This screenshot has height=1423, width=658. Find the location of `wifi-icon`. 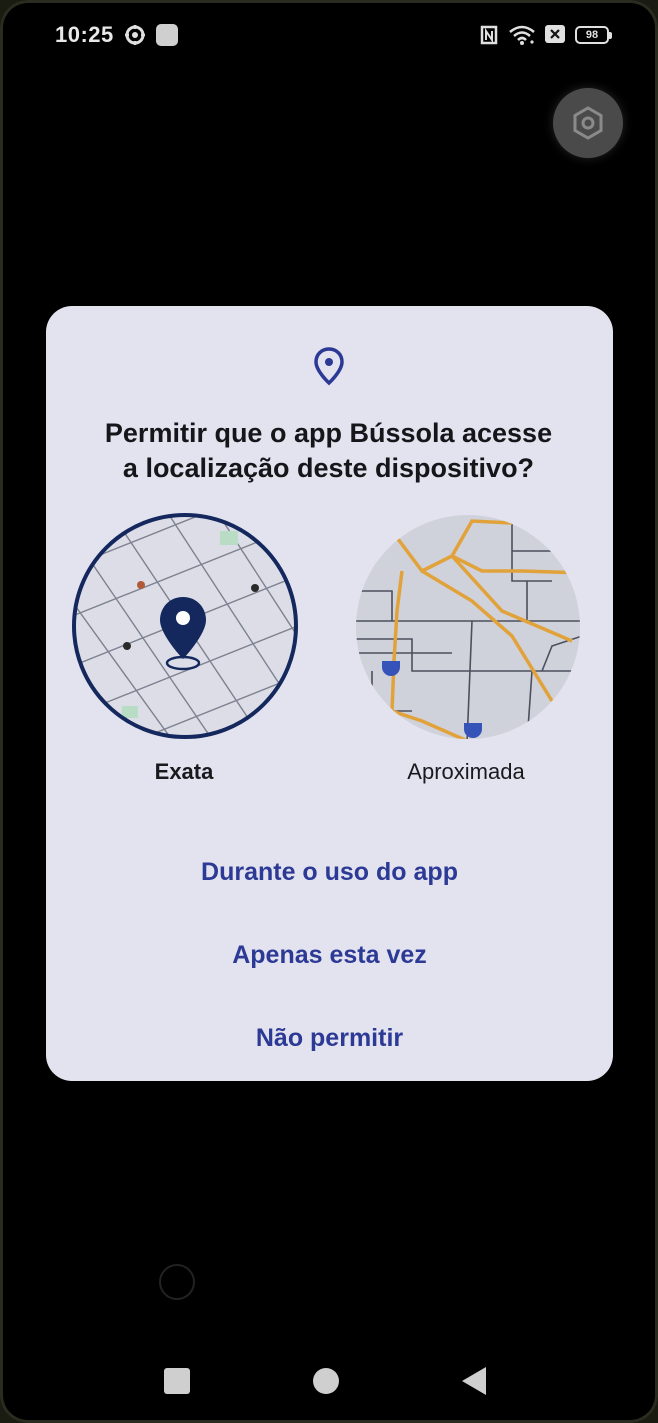

wifi-icon is located at coordinates (522, 35).